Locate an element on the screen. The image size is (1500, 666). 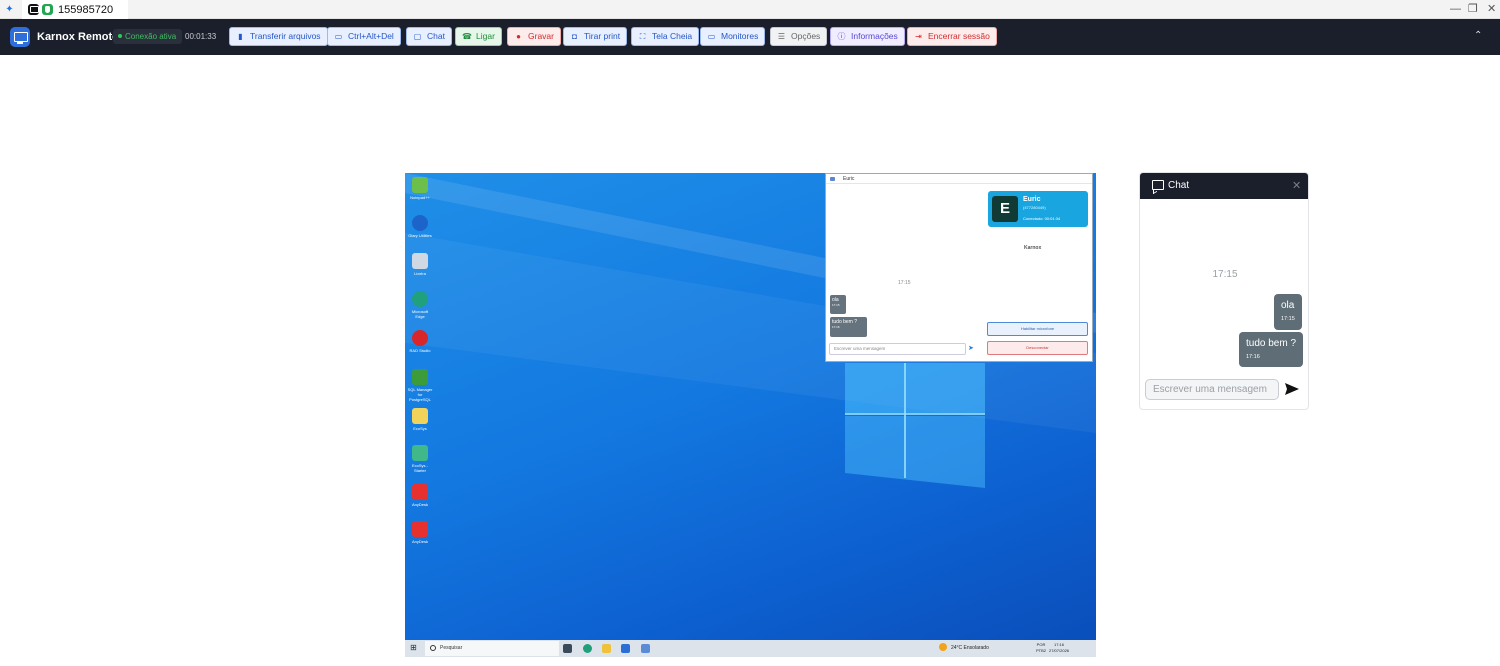
desktop-icon-rad-studio: RAD Studio is located at coordinates (420, 341).